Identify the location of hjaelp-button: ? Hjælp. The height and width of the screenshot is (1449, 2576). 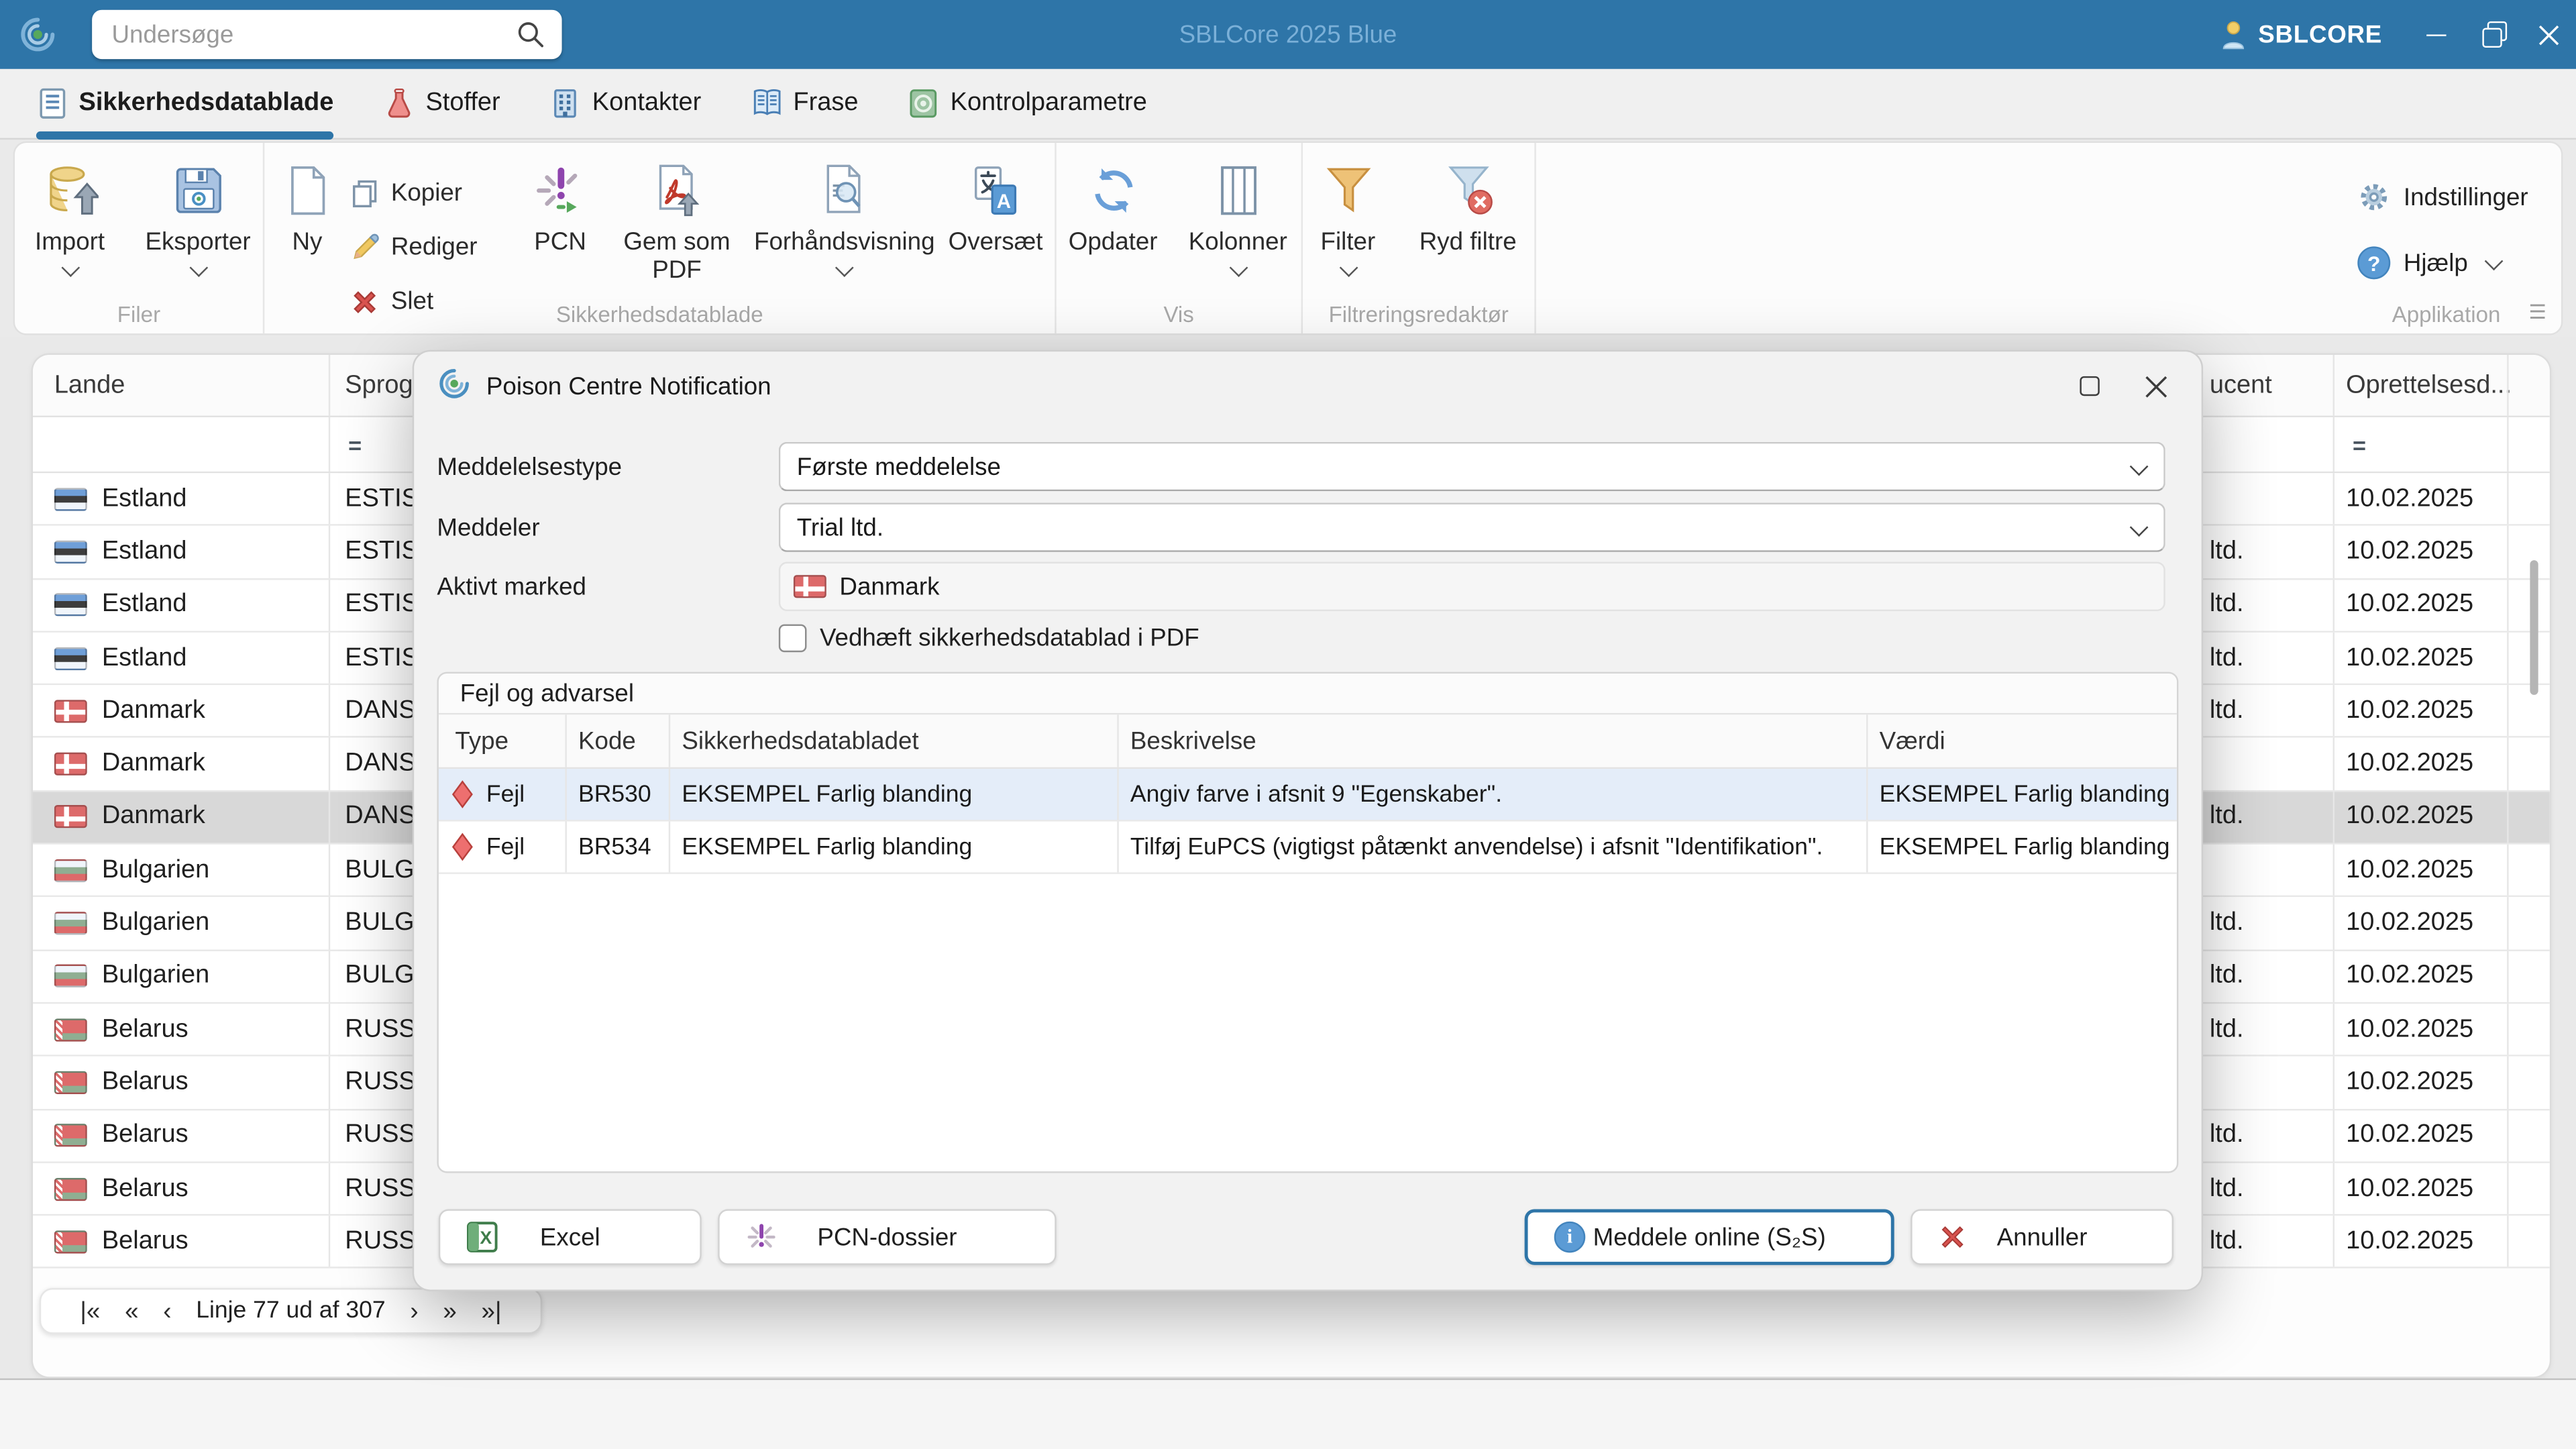
(2442, 262).